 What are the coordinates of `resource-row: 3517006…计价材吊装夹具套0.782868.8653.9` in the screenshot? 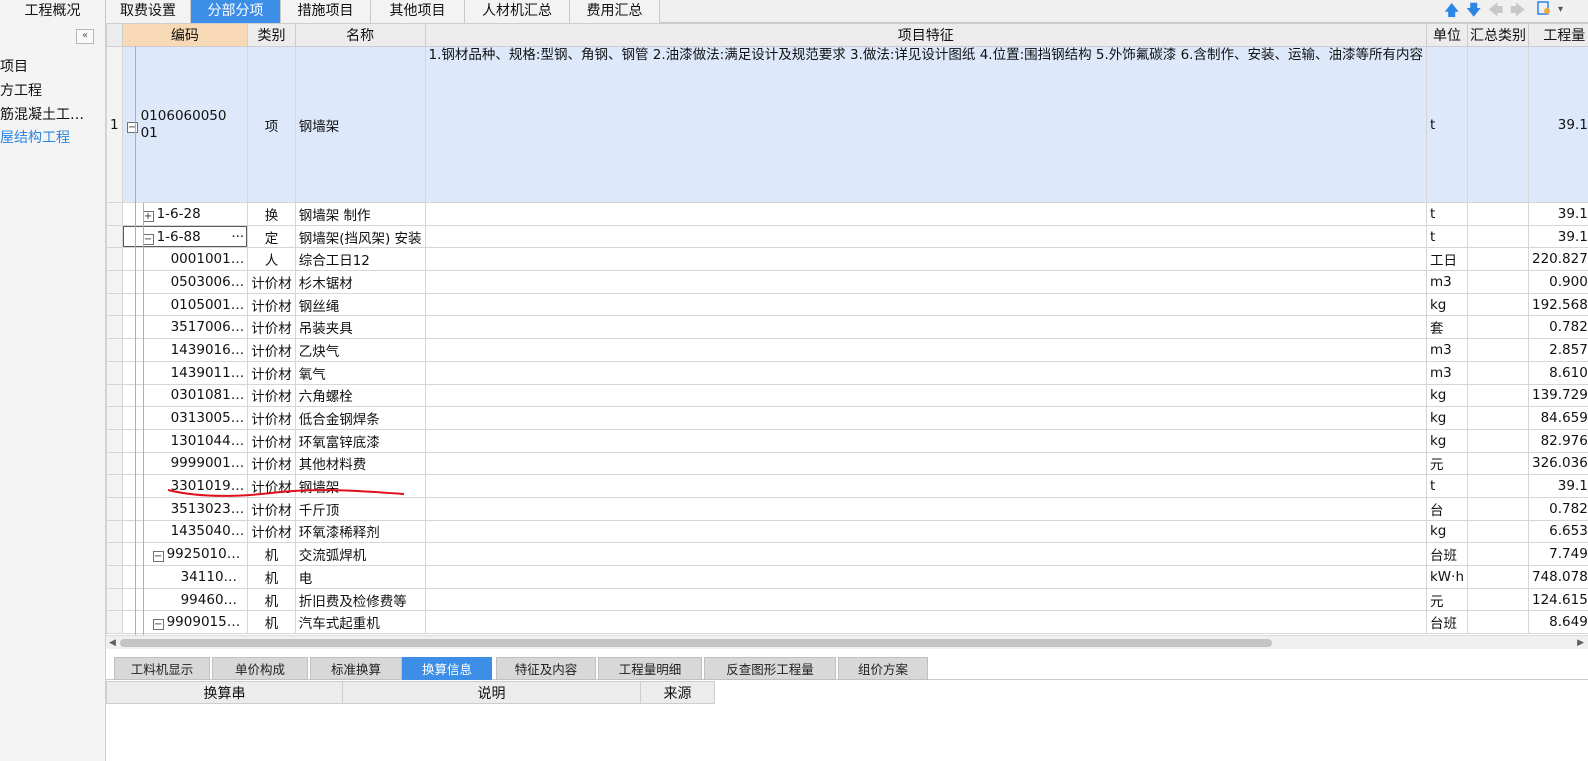 It's located at (847, 327).